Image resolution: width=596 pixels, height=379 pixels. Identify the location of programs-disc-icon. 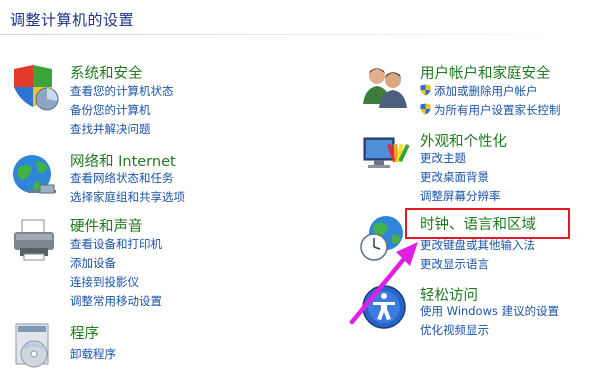
(32, 345).